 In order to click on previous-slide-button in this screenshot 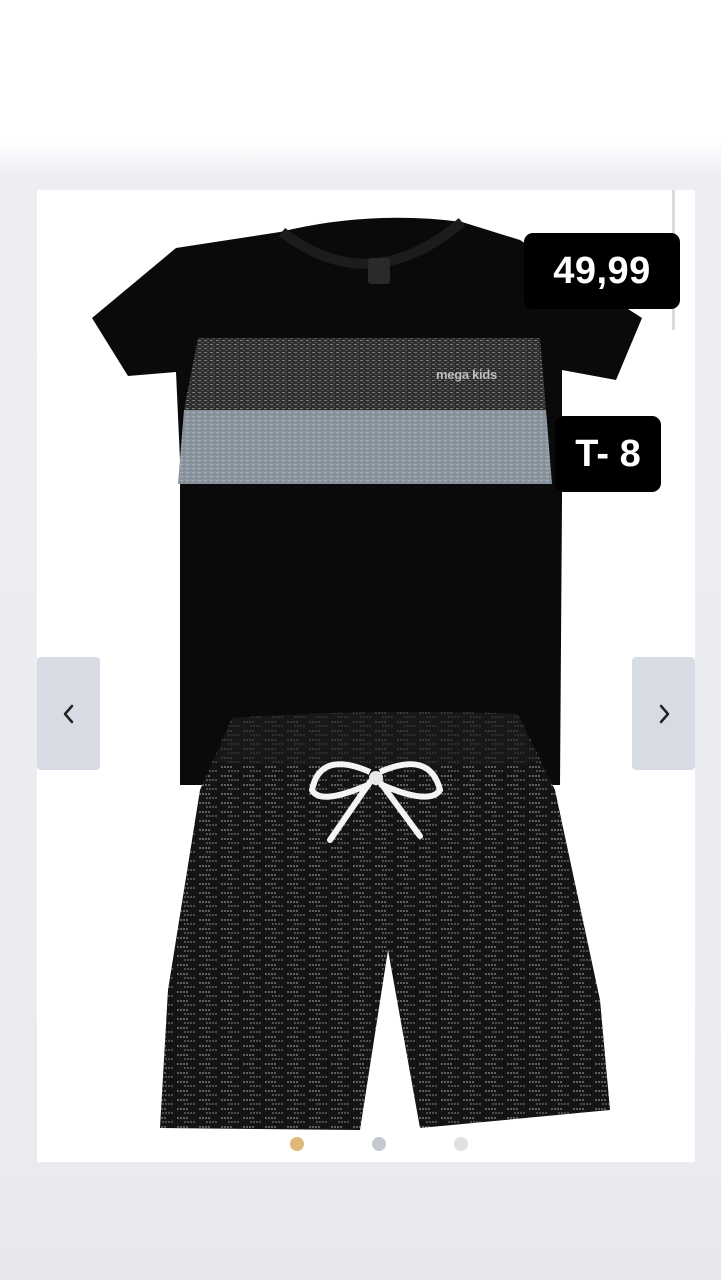, I will do `click(68, 713)`.